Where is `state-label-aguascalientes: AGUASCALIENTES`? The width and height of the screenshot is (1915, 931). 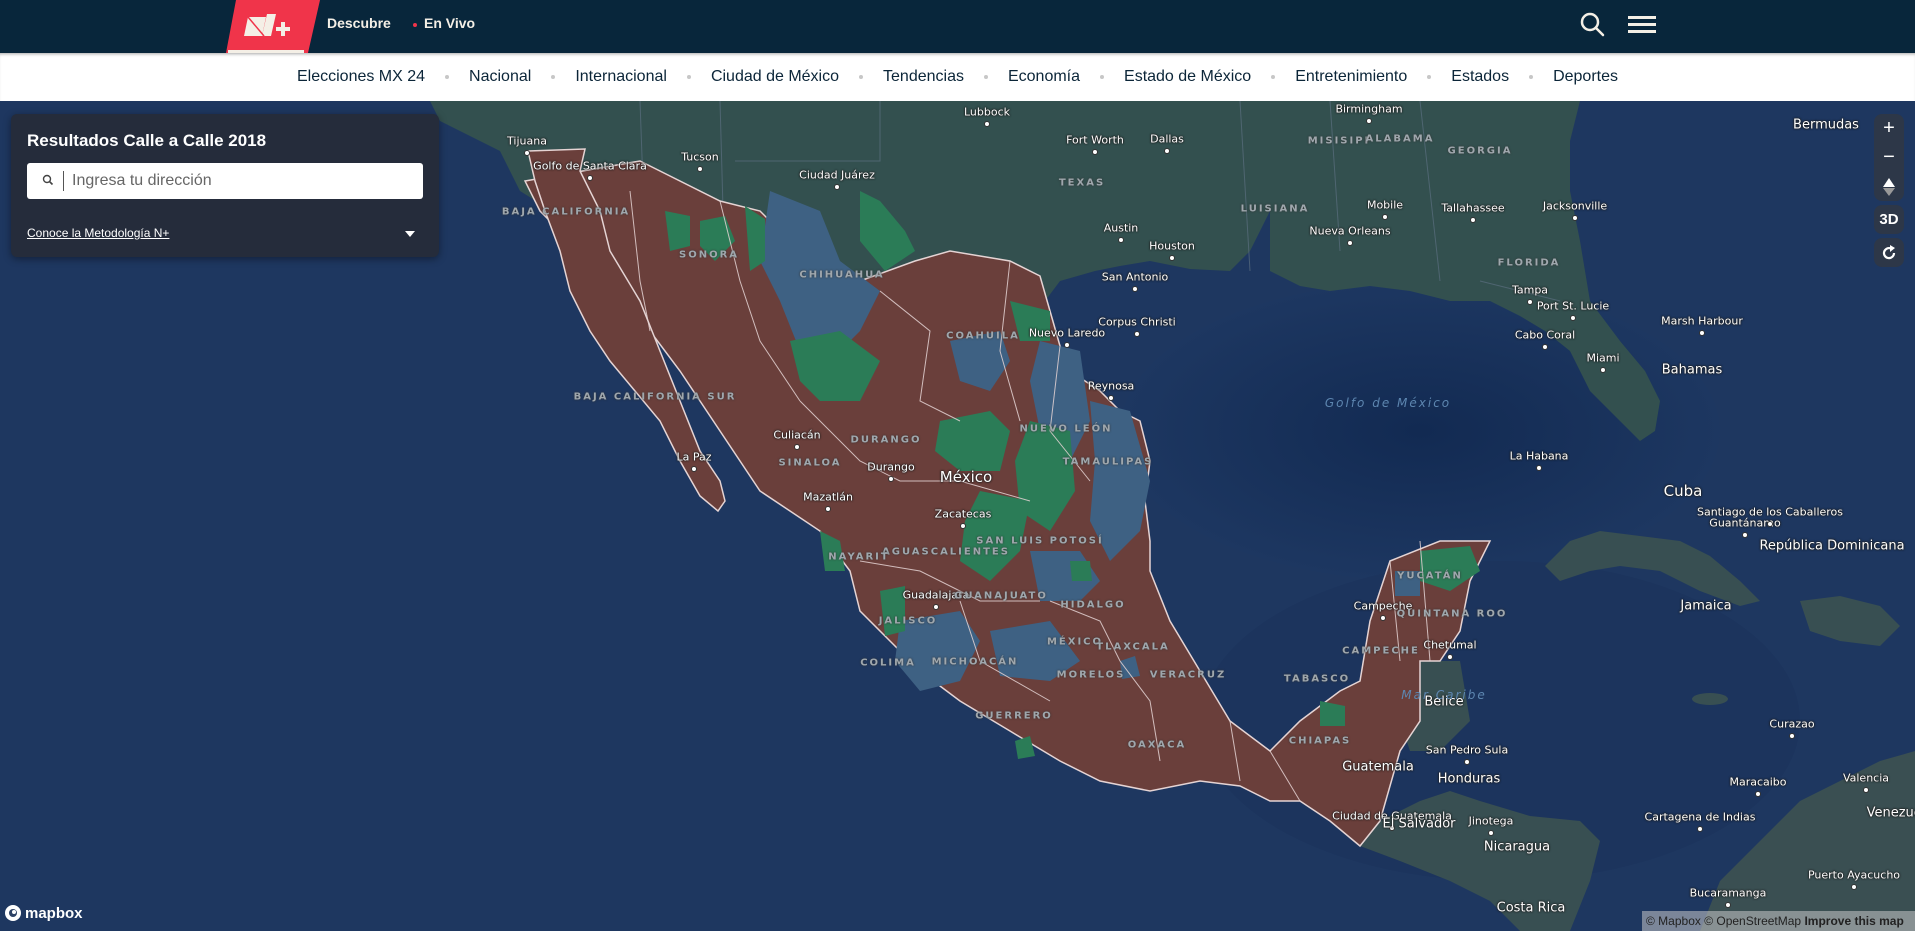 state-label-aguascalientes: AGUASCALIENTES is located at coordinates (946, 552).